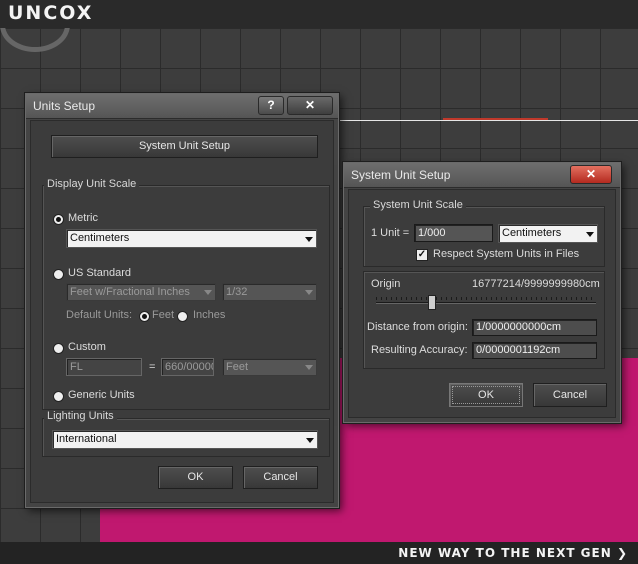  What do you see at coordinates (209, 315) in the screenshot?
I see `inches-label: Inches` at bounding box center [209, 315].